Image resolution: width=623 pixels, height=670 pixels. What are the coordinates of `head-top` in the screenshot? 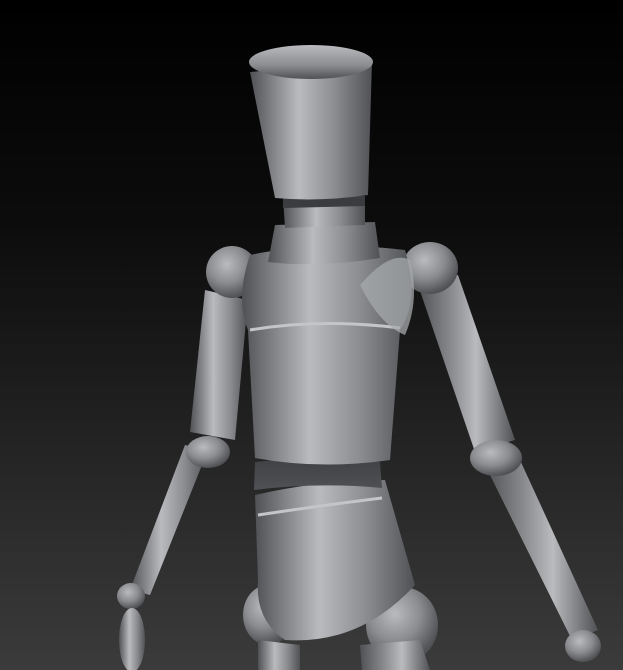 It's located at (311, 62).